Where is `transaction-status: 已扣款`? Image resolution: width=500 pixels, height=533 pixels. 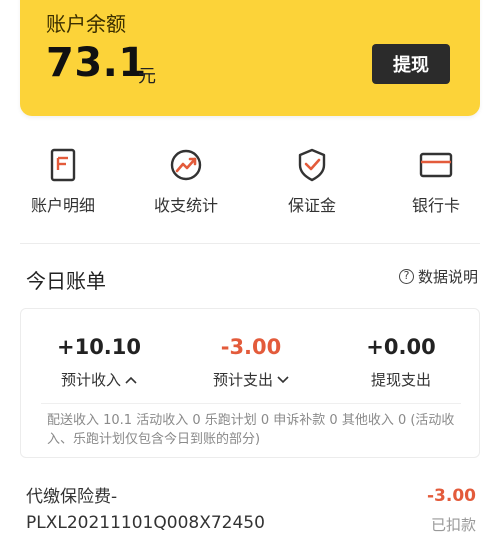 transaction-status: 已扣款 is located at coordinates (453, 524).